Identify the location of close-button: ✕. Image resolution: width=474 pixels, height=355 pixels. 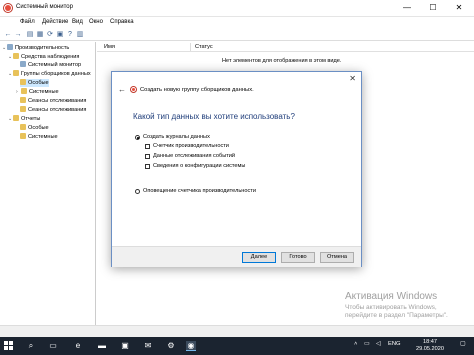
(459, 8).